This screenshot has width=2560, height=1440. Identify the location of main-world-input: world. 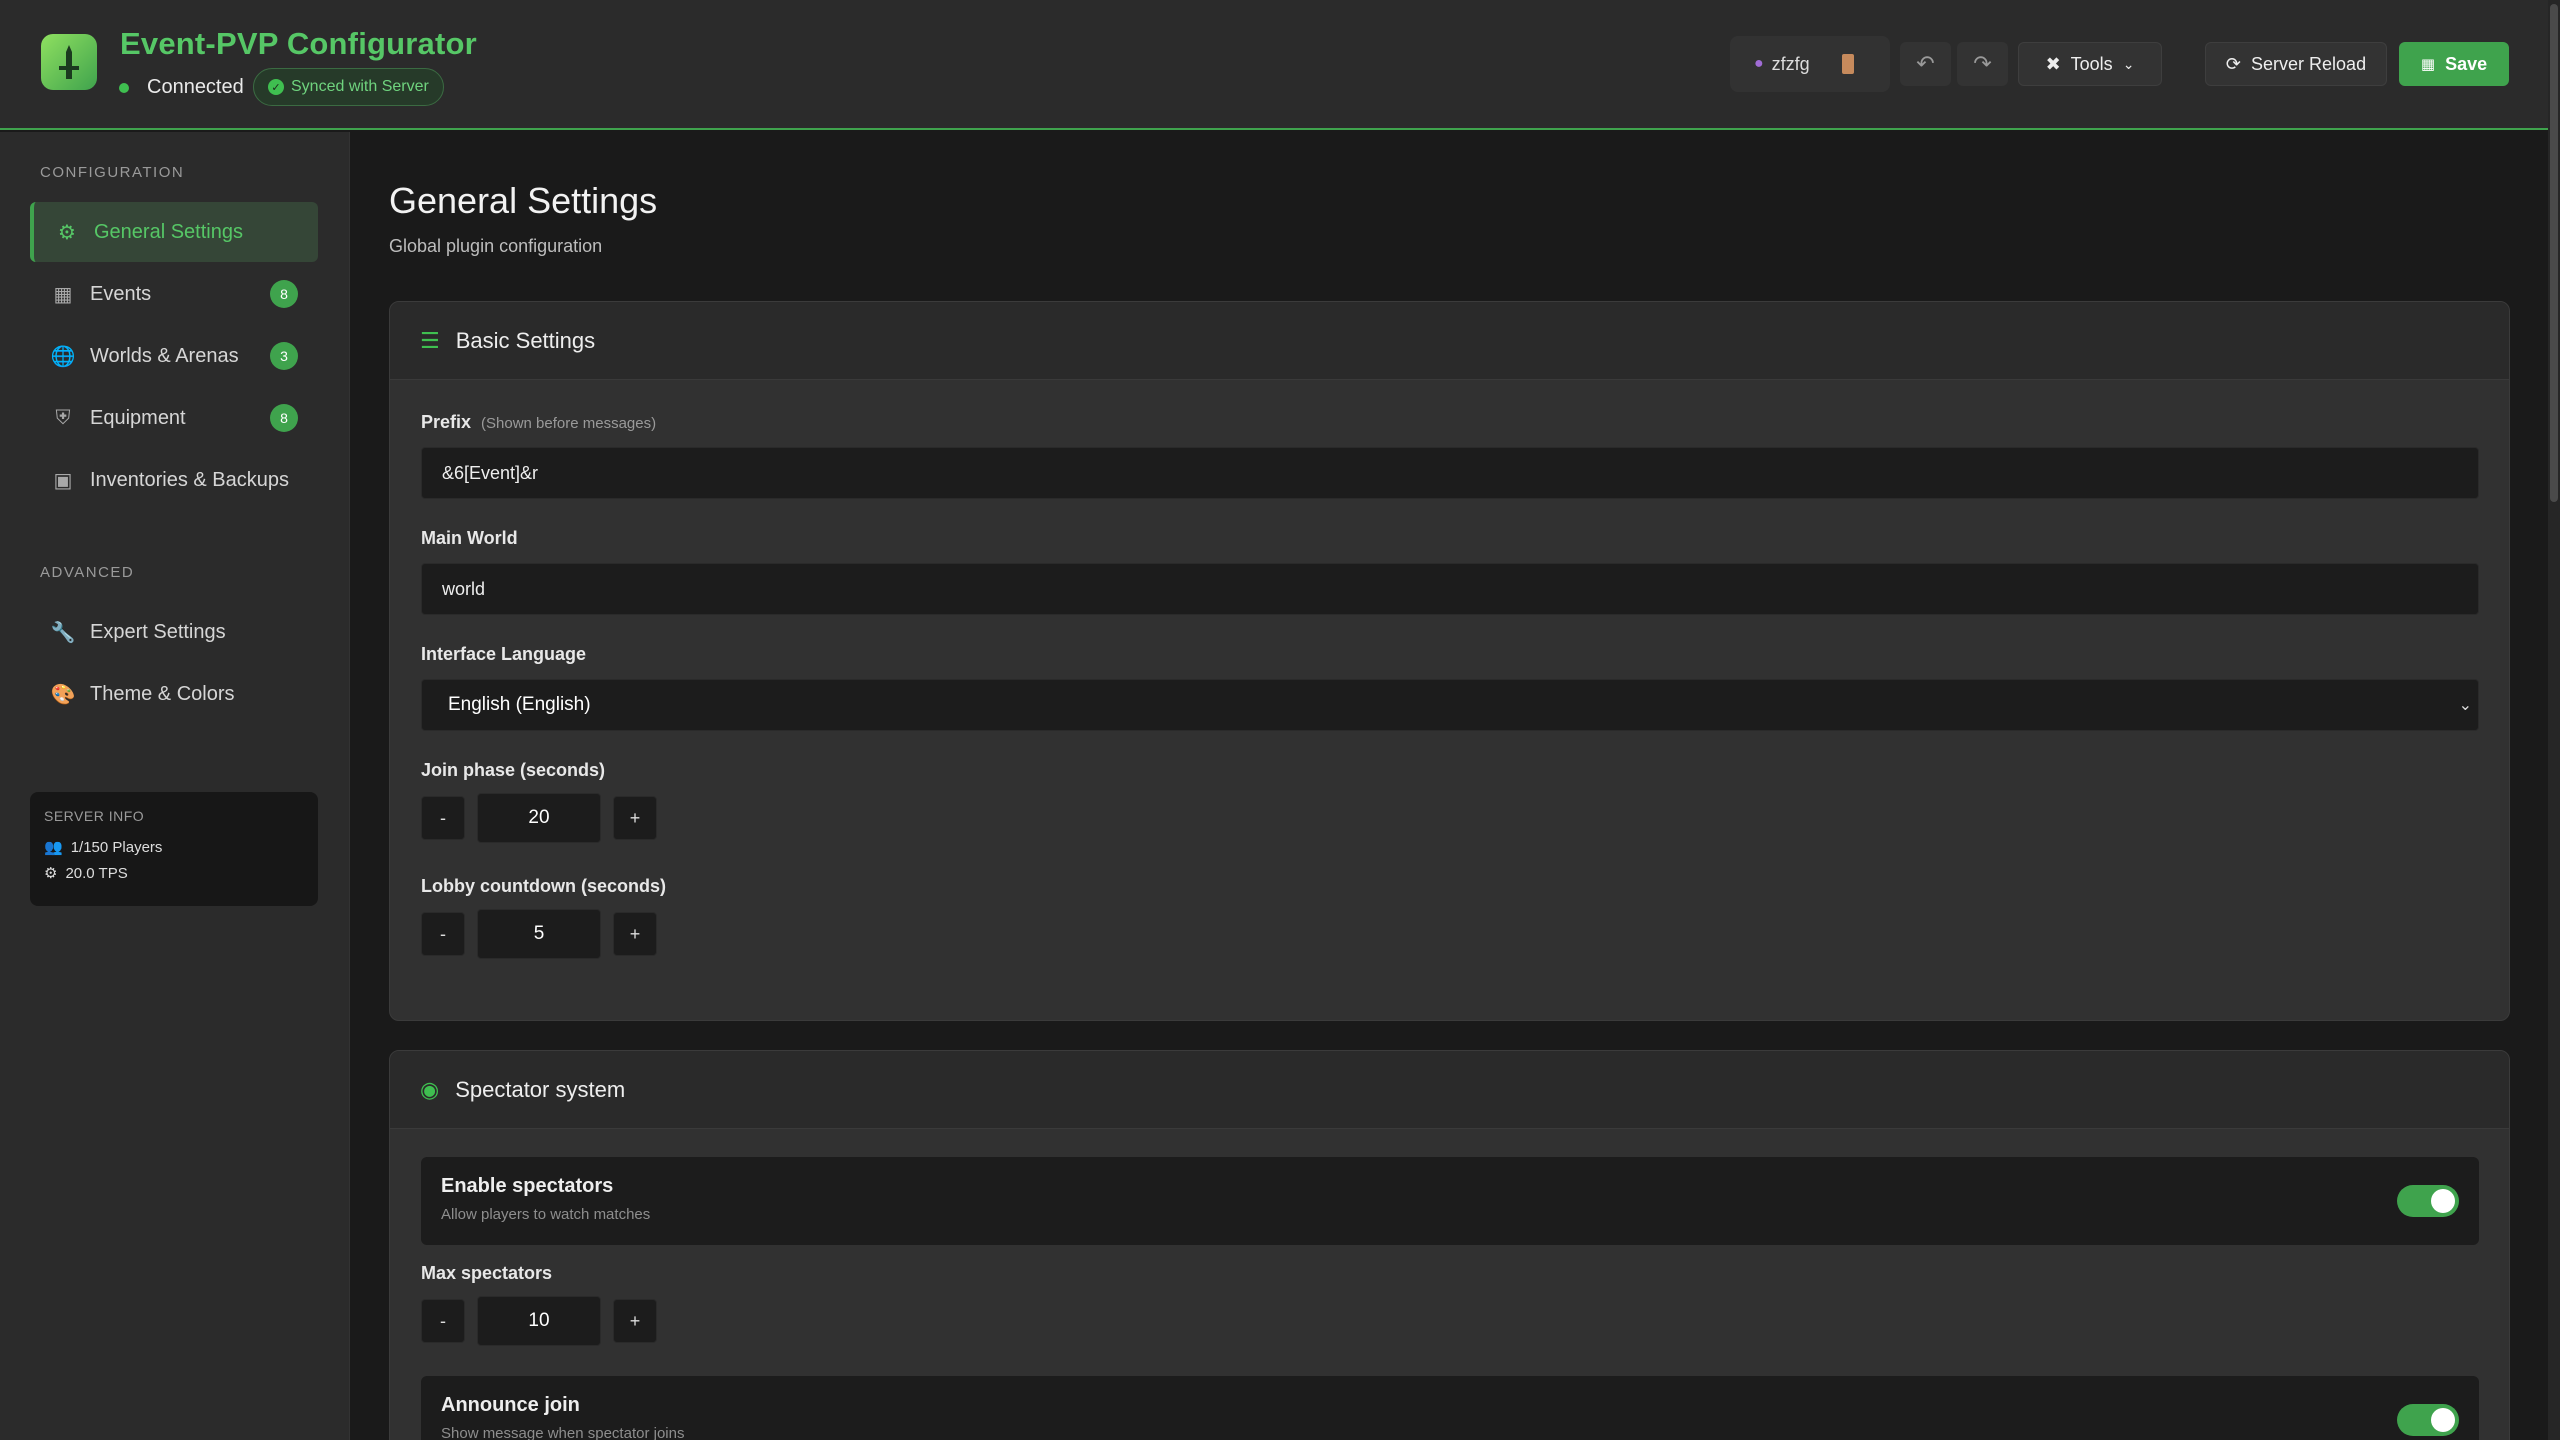
(1450, 589).